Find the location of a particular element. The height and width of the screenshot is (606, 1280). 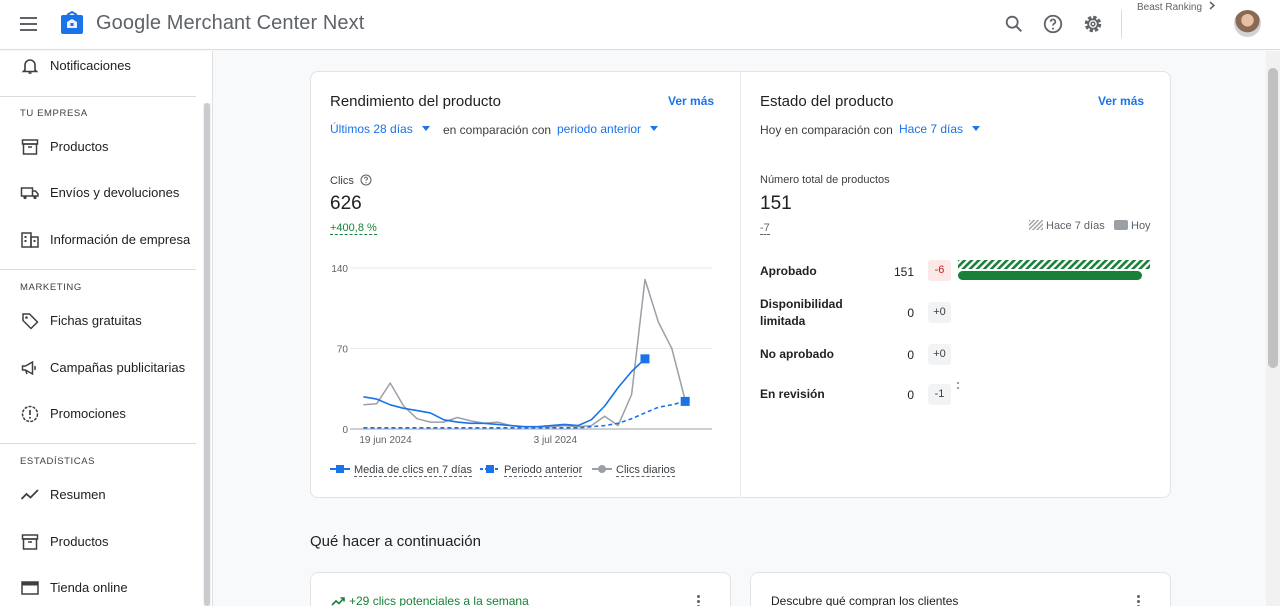

page-scrollbar is located at coordinates (1273, 218).